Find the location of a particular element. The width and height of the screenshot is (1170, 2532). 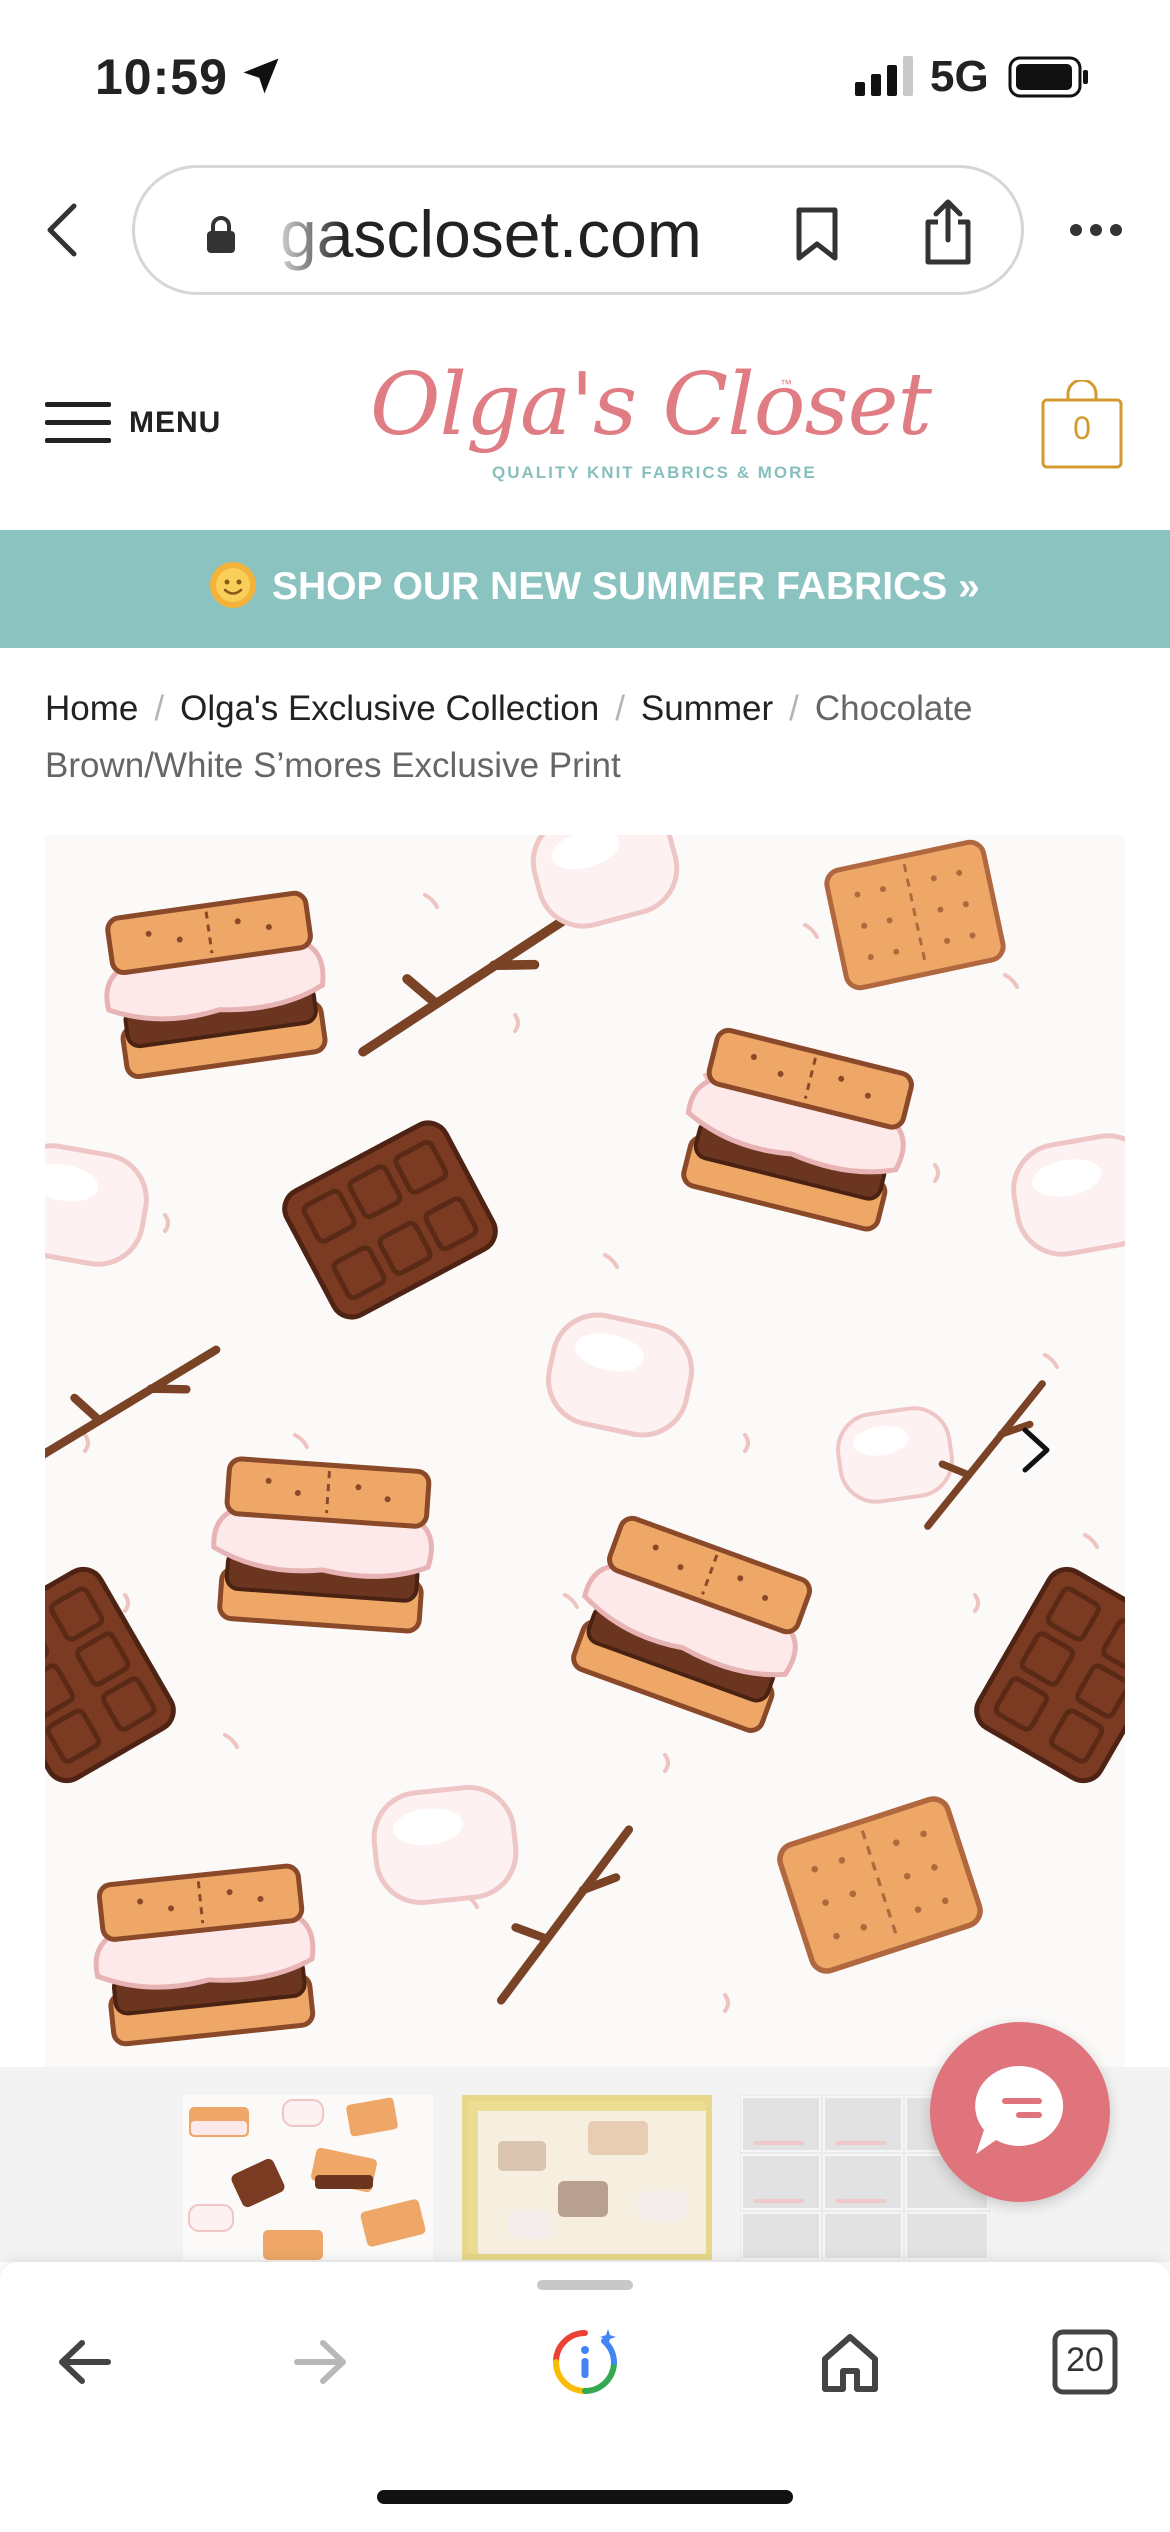

thumbnail-1-image is located at coordinates (308, 2177).